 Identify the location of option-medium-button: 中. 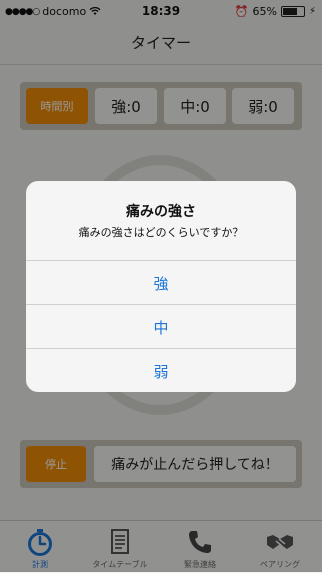
(161, 326).